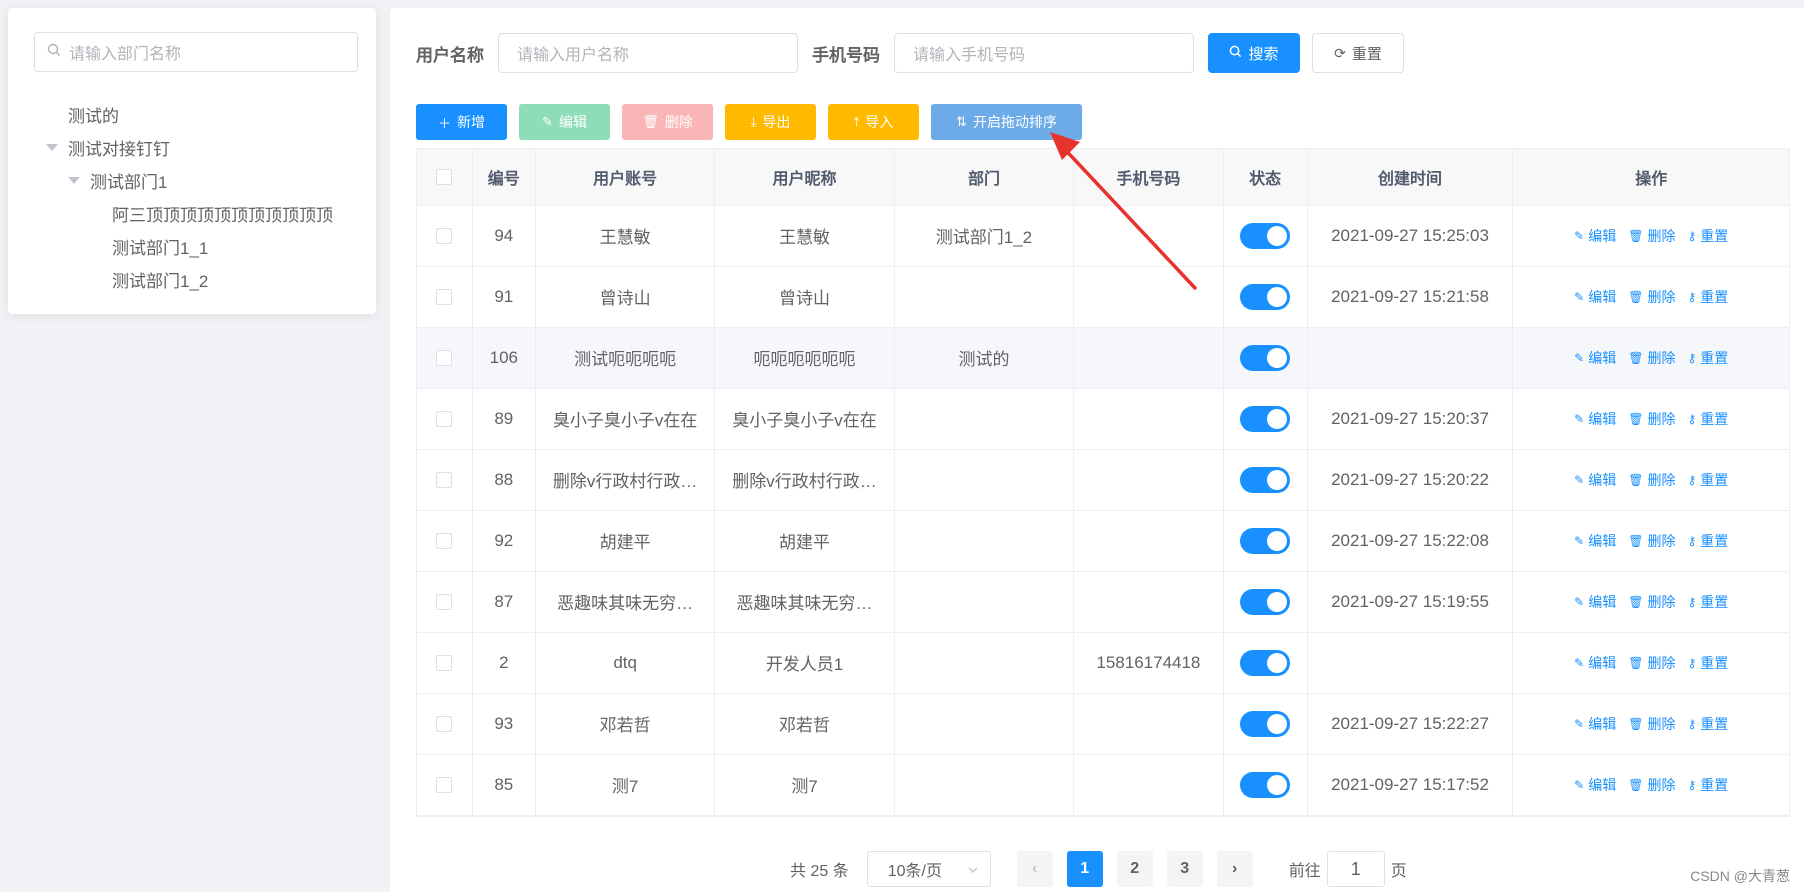  I want to click on cell-account: 王慧敏, so click(625, 236).